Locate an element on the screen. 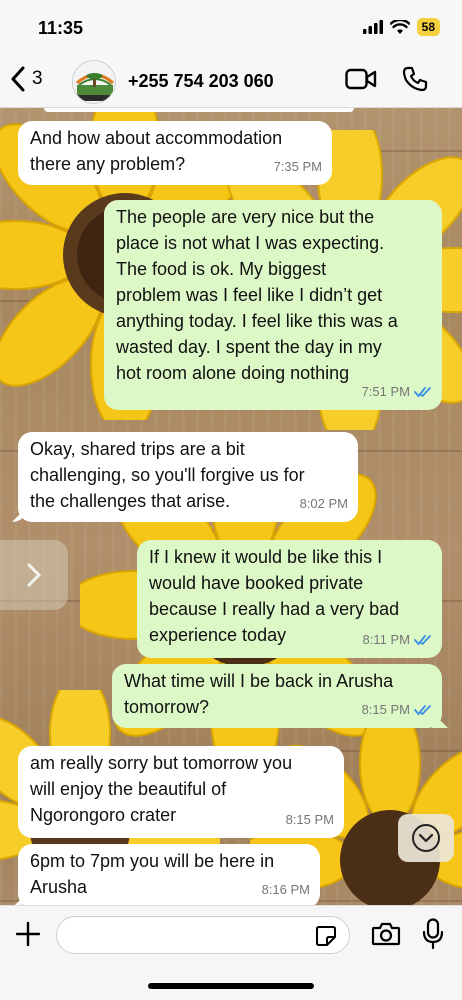  sticker-button is located at coordinates (326, 938).